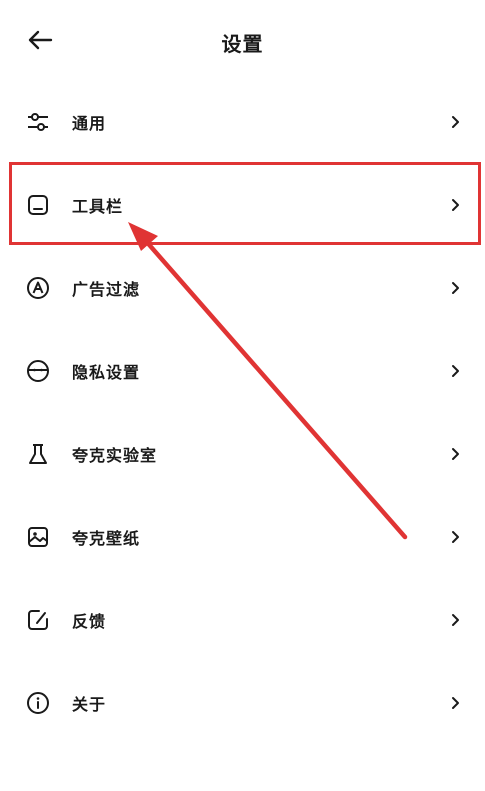  What do you see at coordinates (89, 123) in the screenshot?
I see `menu-item-label: 通用` at bounding box center [89, 123].